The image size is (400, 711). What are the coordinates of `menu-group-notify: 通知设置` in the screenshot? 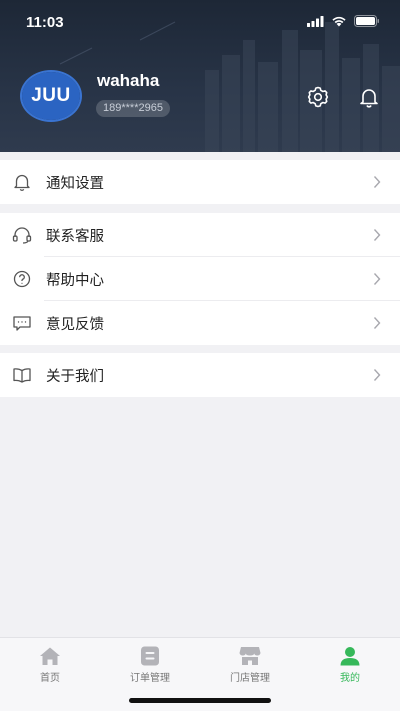 It's located at (200, 182).